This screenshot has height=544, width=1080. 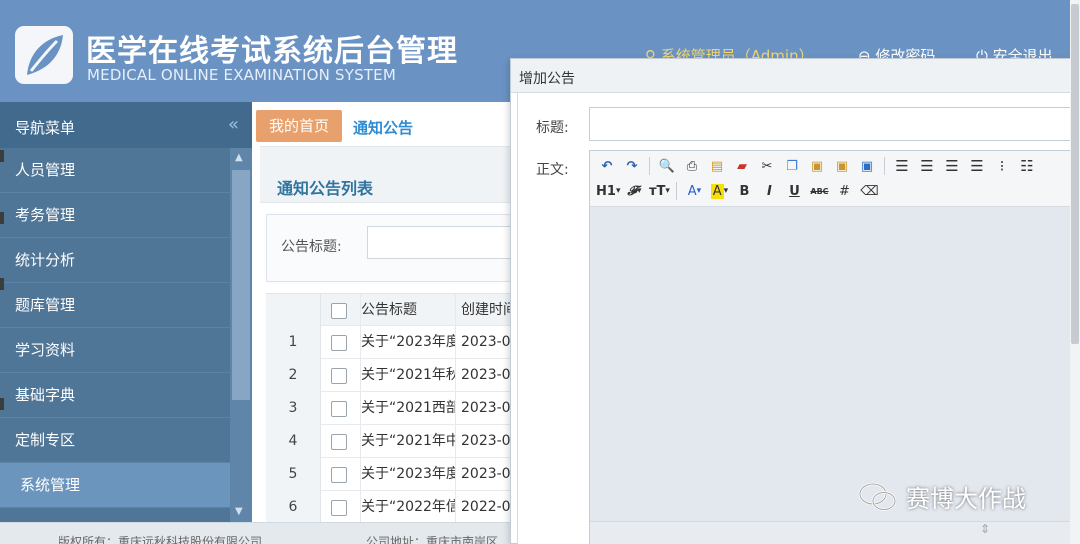 I want to click on sidebar-item-statistics: 统计分析, so click(x=115, y=260).